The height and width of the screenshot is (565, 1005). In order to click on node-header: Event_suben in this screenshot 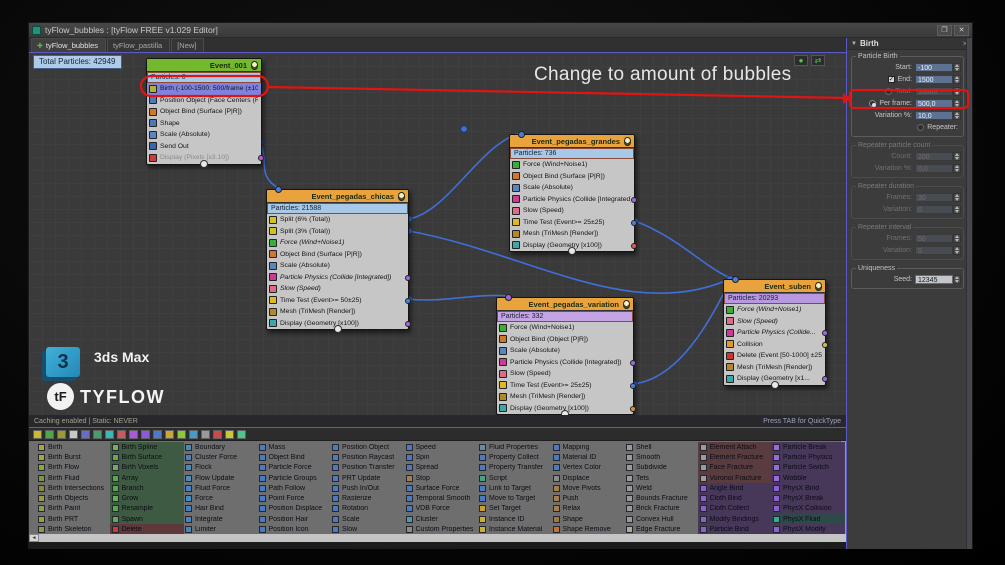, I will do `click(774, 286)`.